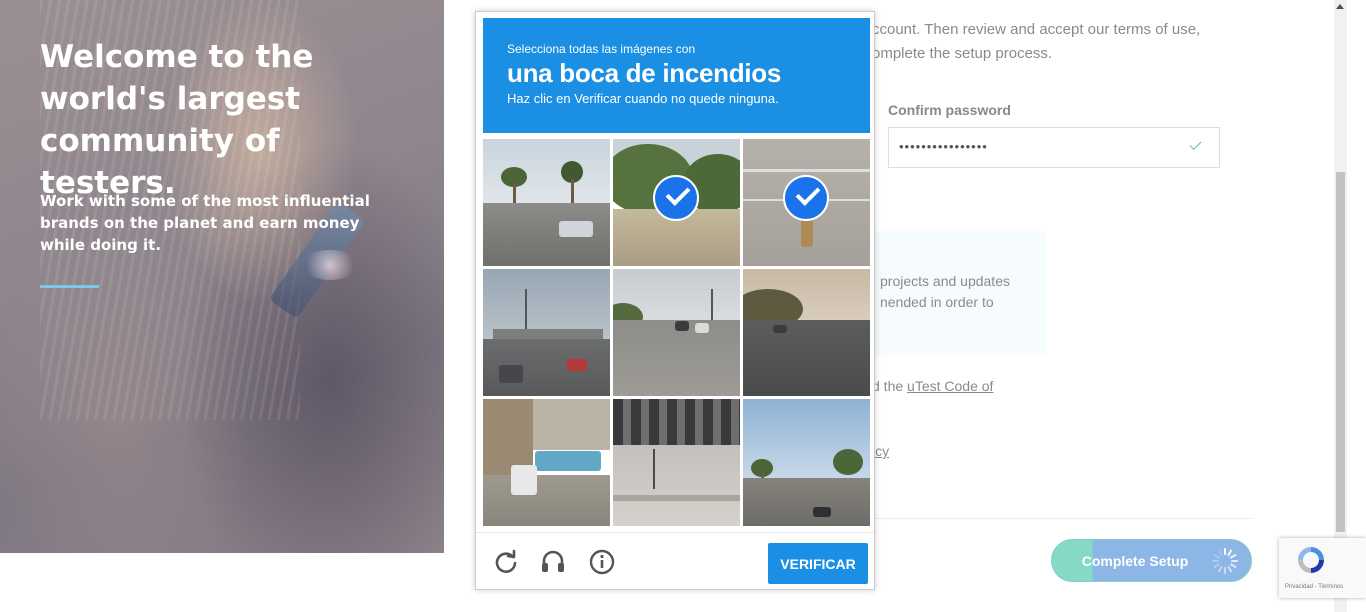 This screenshot has height=612, width=1366. I want to click on confirm-password-label: Confirm password, so click(949, 110).